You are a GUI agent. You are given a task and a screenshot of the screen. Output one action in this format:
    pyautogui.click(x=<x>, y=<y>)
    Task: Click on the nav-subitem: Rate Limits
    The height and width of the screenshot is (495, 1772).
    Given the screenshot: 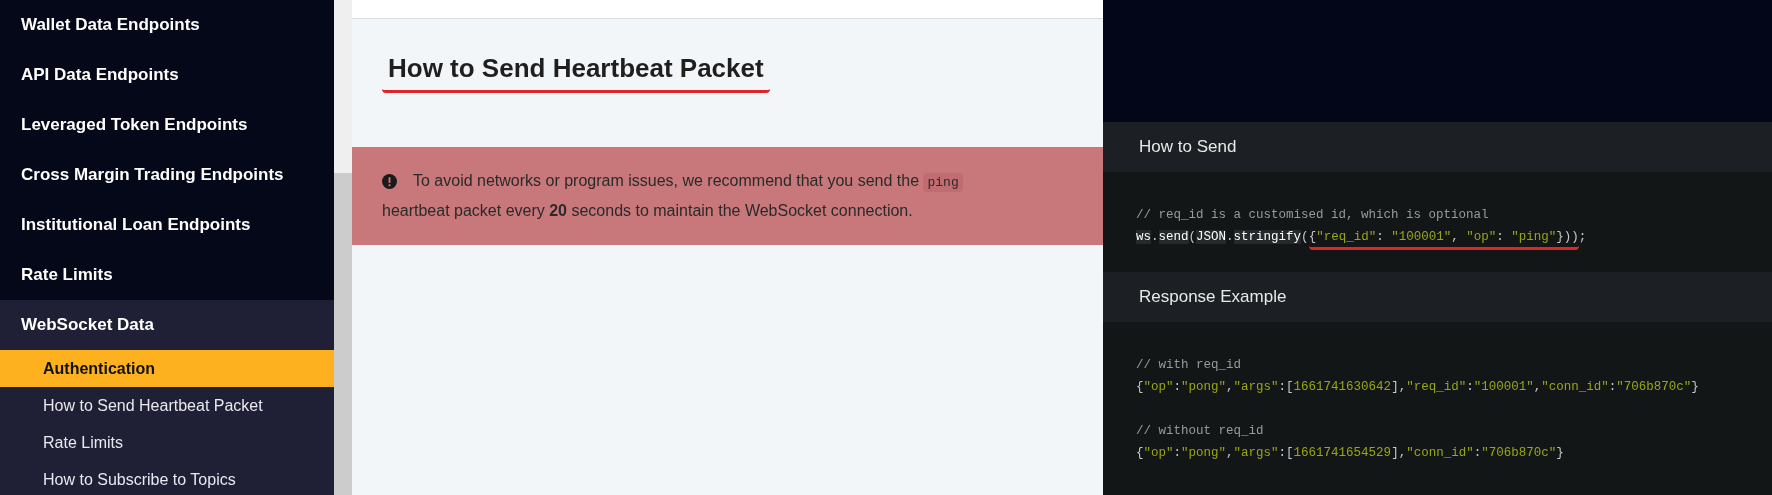 What is the action you would take?
    pyautogui.click(x=167, y=442)
    